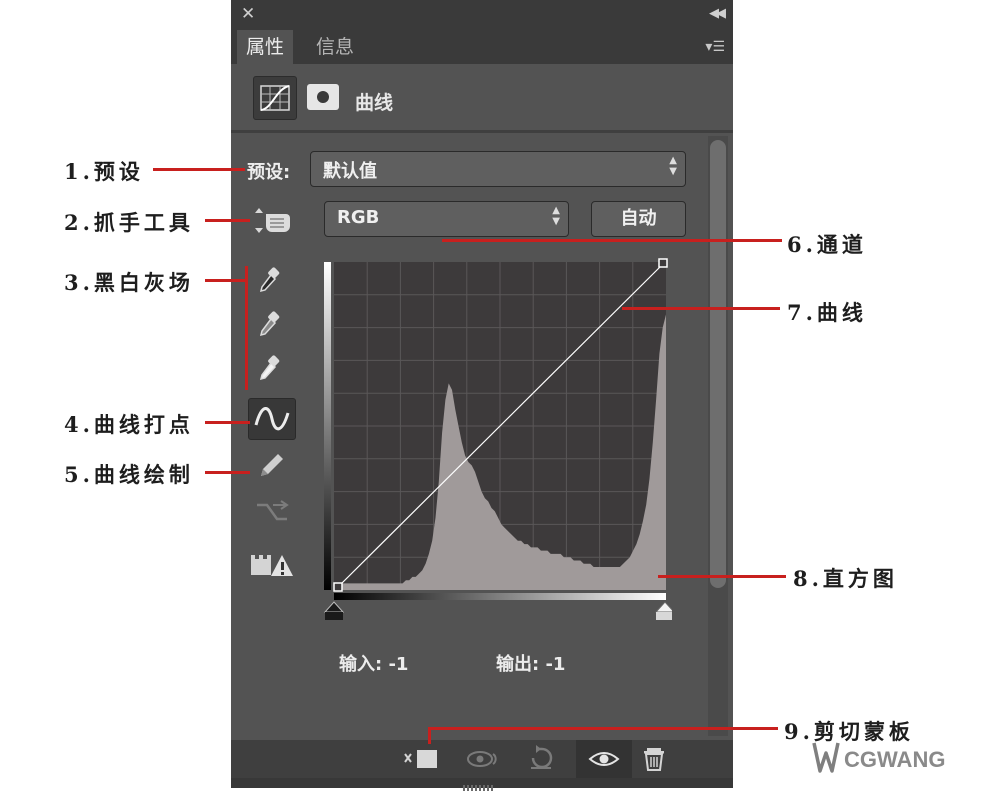 Image resolution: width=987 pixels, height=797 pixels. Describe the element at coordinates (271, 467) in the screenshot. I see `curve-pencil-icon` at that location.